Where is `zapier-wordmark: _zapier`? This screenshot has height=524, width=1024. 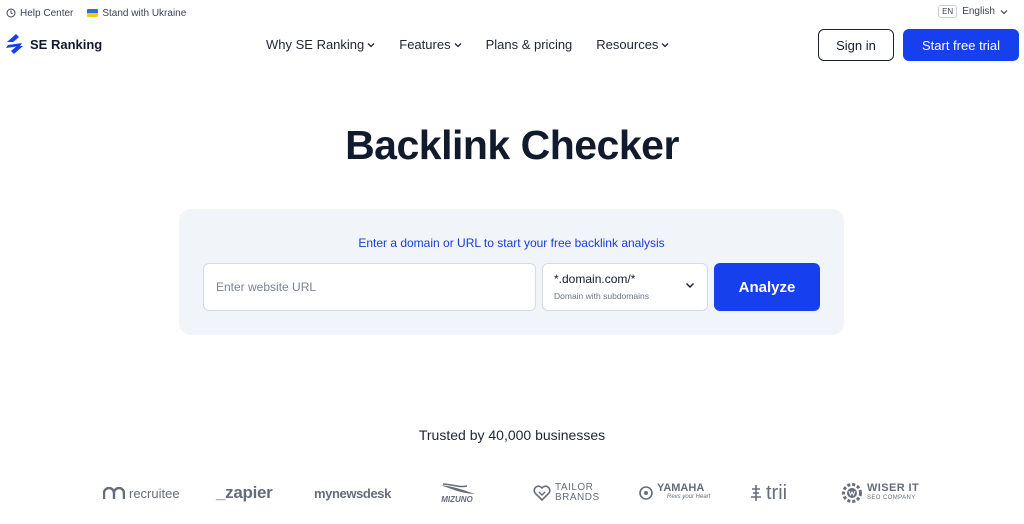 zapier-wordmark: _zapier is located at coordinates (244, 492).